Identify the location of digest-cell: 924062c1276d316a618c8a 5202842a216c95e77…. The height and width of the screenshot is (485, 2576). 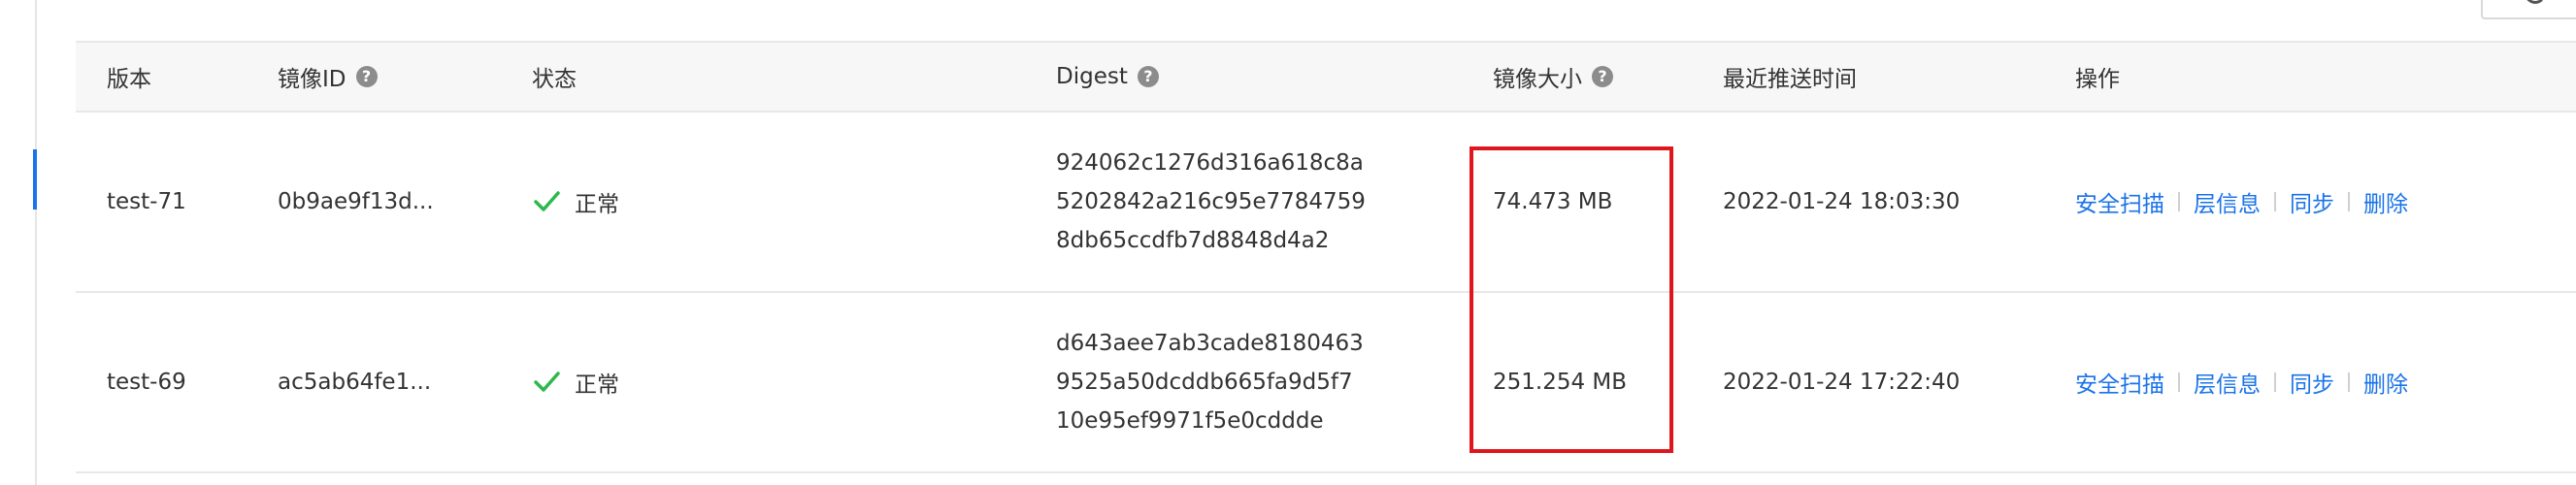
(1211, 202).